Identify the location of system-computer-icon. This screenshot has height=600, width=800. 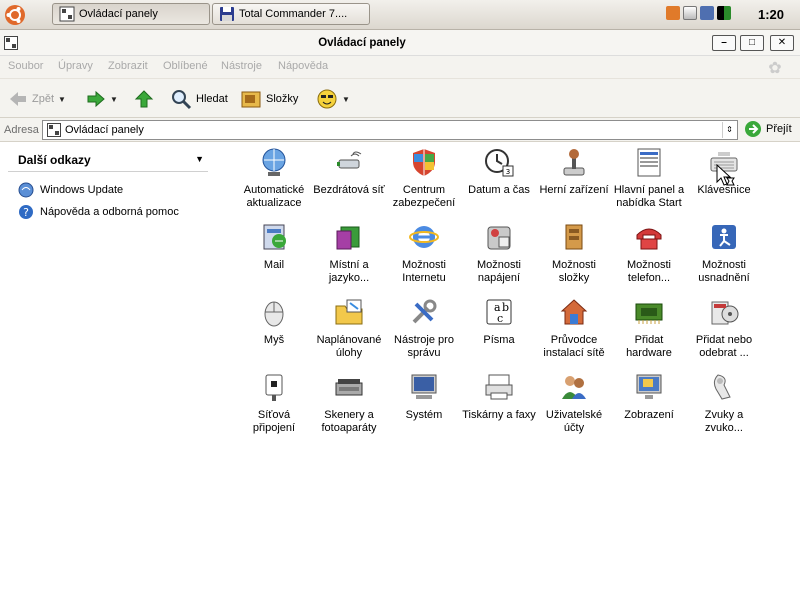
(424, 386).